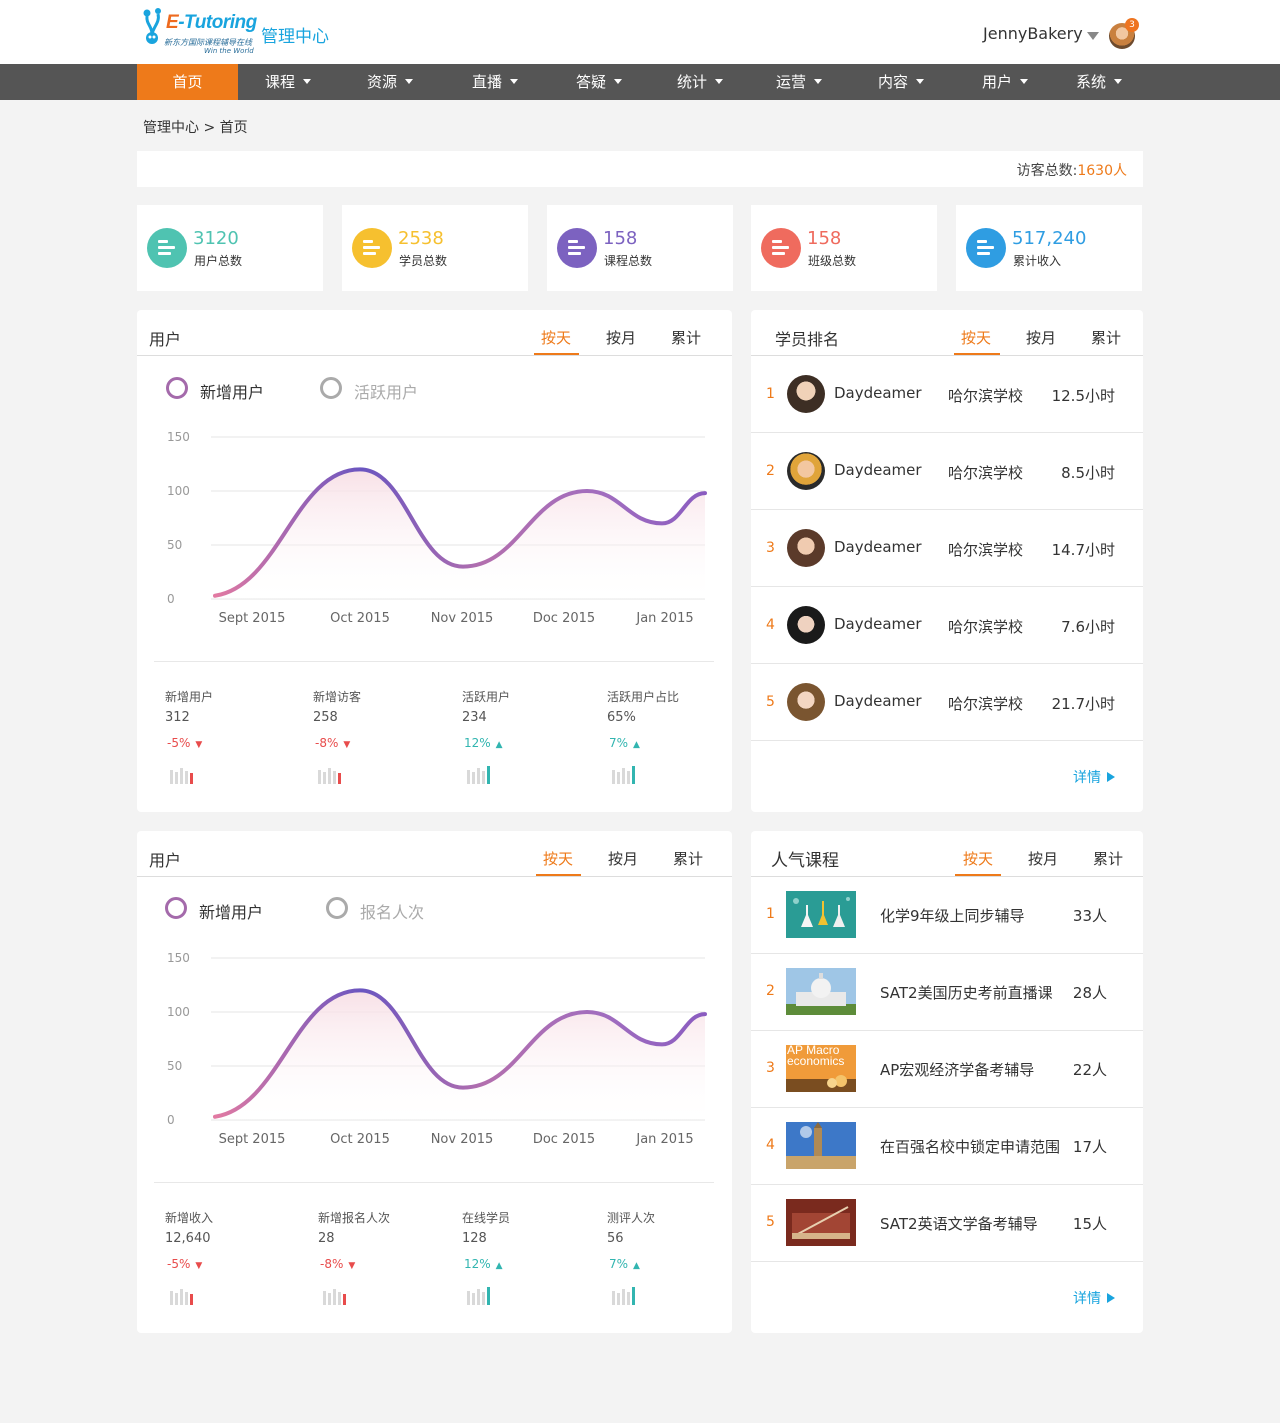 The width and height of the screenshot is (1280, 1423). Describe the element at coordinates (599, 82) in the screenshot. I see `nav-item-qa: 答疑` at that location.